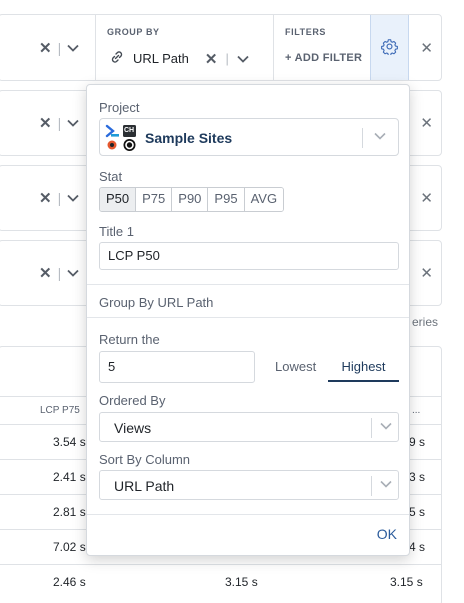 The image size is (464, 603). What do you see at coordinates (132, 400) in the screenshot?
I see `ordered-by-label: Ordered By` at bounding box center [132, 400].